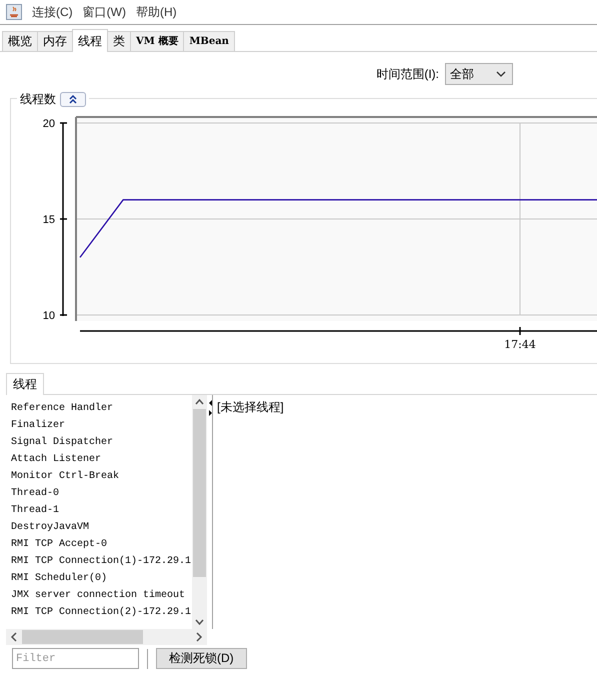 The height and width of the screenshot is (684, 597). I want to click on filter-field: Filter, so click(75, 658).